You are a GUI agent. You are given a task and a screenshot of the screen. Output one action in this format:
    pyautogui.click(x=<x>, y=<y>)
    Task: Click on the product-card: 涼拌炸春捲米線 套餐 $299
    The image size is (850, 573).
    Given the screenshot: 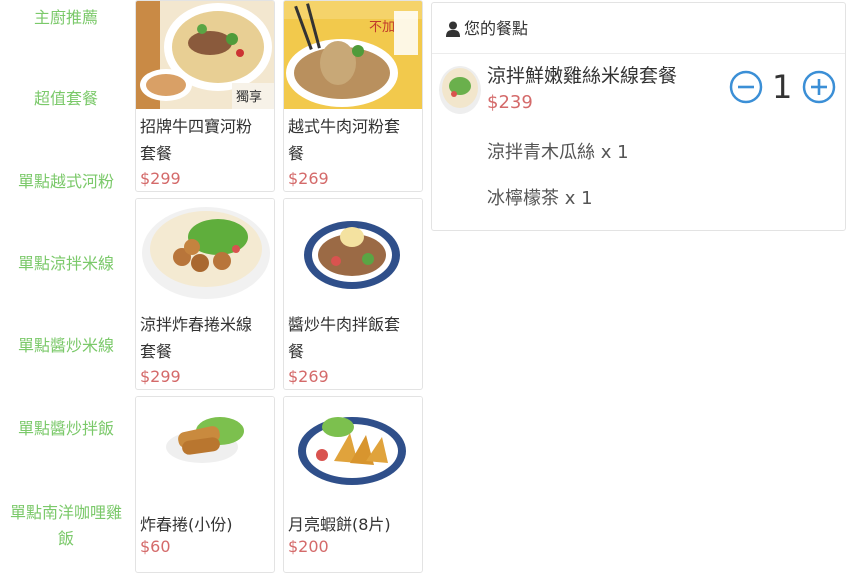 What is the action you would take?
    pyautogui.click(x=205, y=294)
    